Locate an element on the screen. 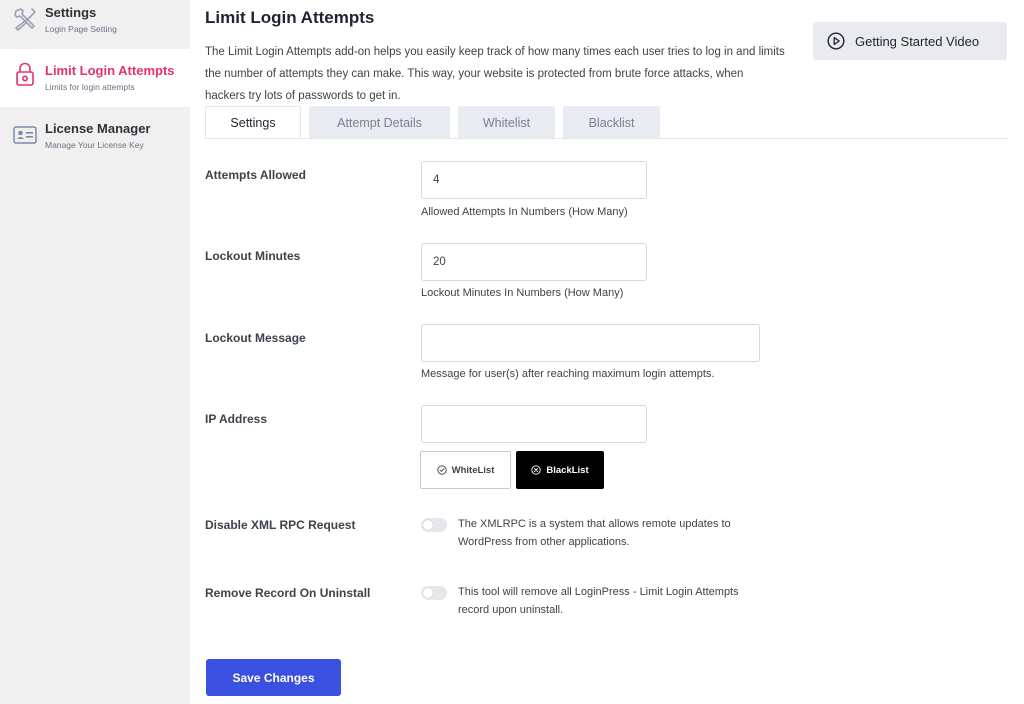  sidebar-item-subtitle: Limits for login attempts is located at coordinates (90, 87).